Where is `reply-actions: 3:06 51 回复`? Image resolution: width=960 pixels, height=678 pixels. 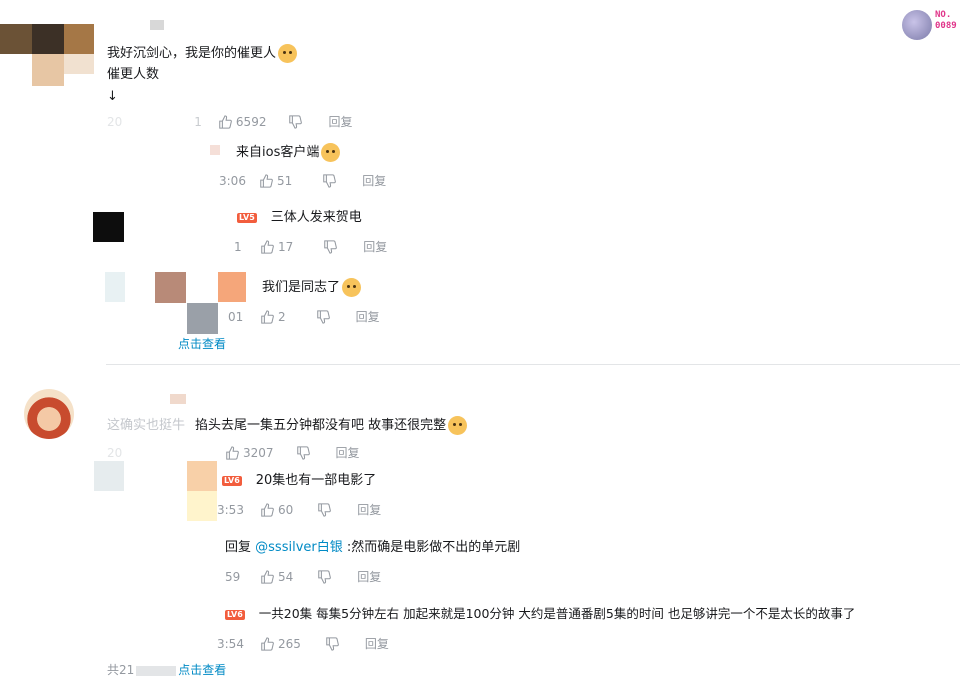 reply-actions: 3:06 51 回复 is located at coordinates (302, 180).